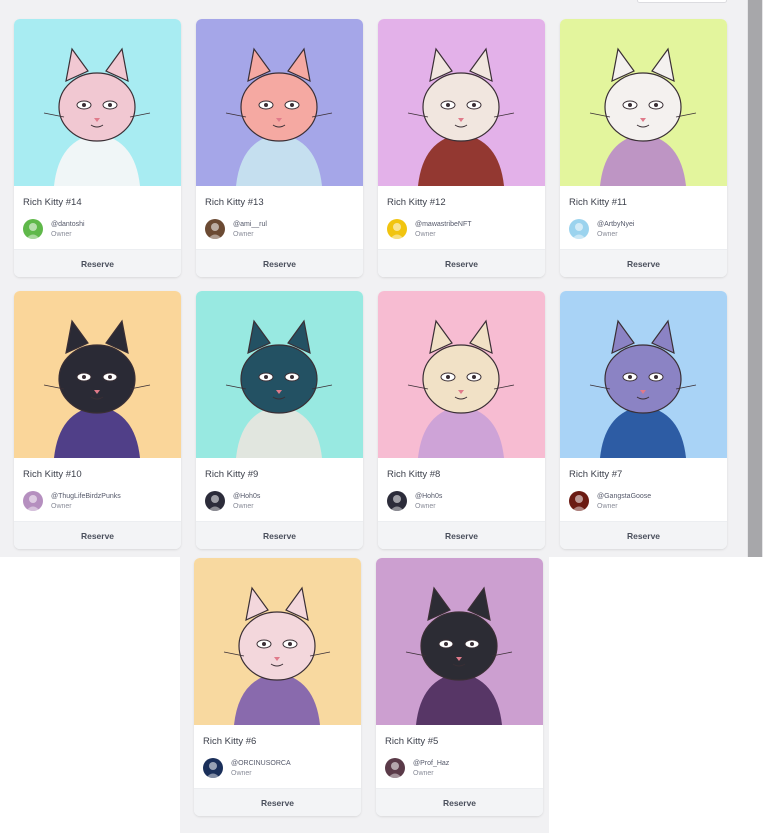  Describe the element at coordinates (460, 769) in the screenshot. I see `owner-info: @Prof_Haz Owner` at that location.